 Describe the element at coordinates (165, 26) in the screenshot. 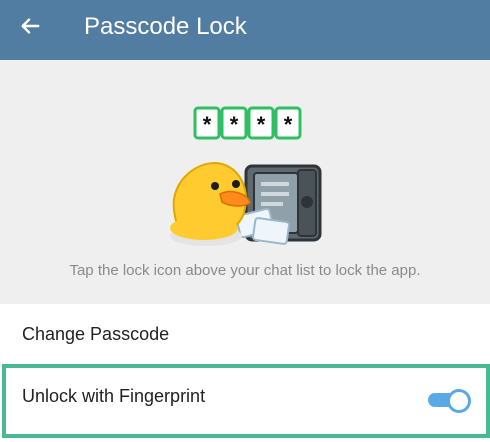

I see `page-title: Passcode Lock` at that location.